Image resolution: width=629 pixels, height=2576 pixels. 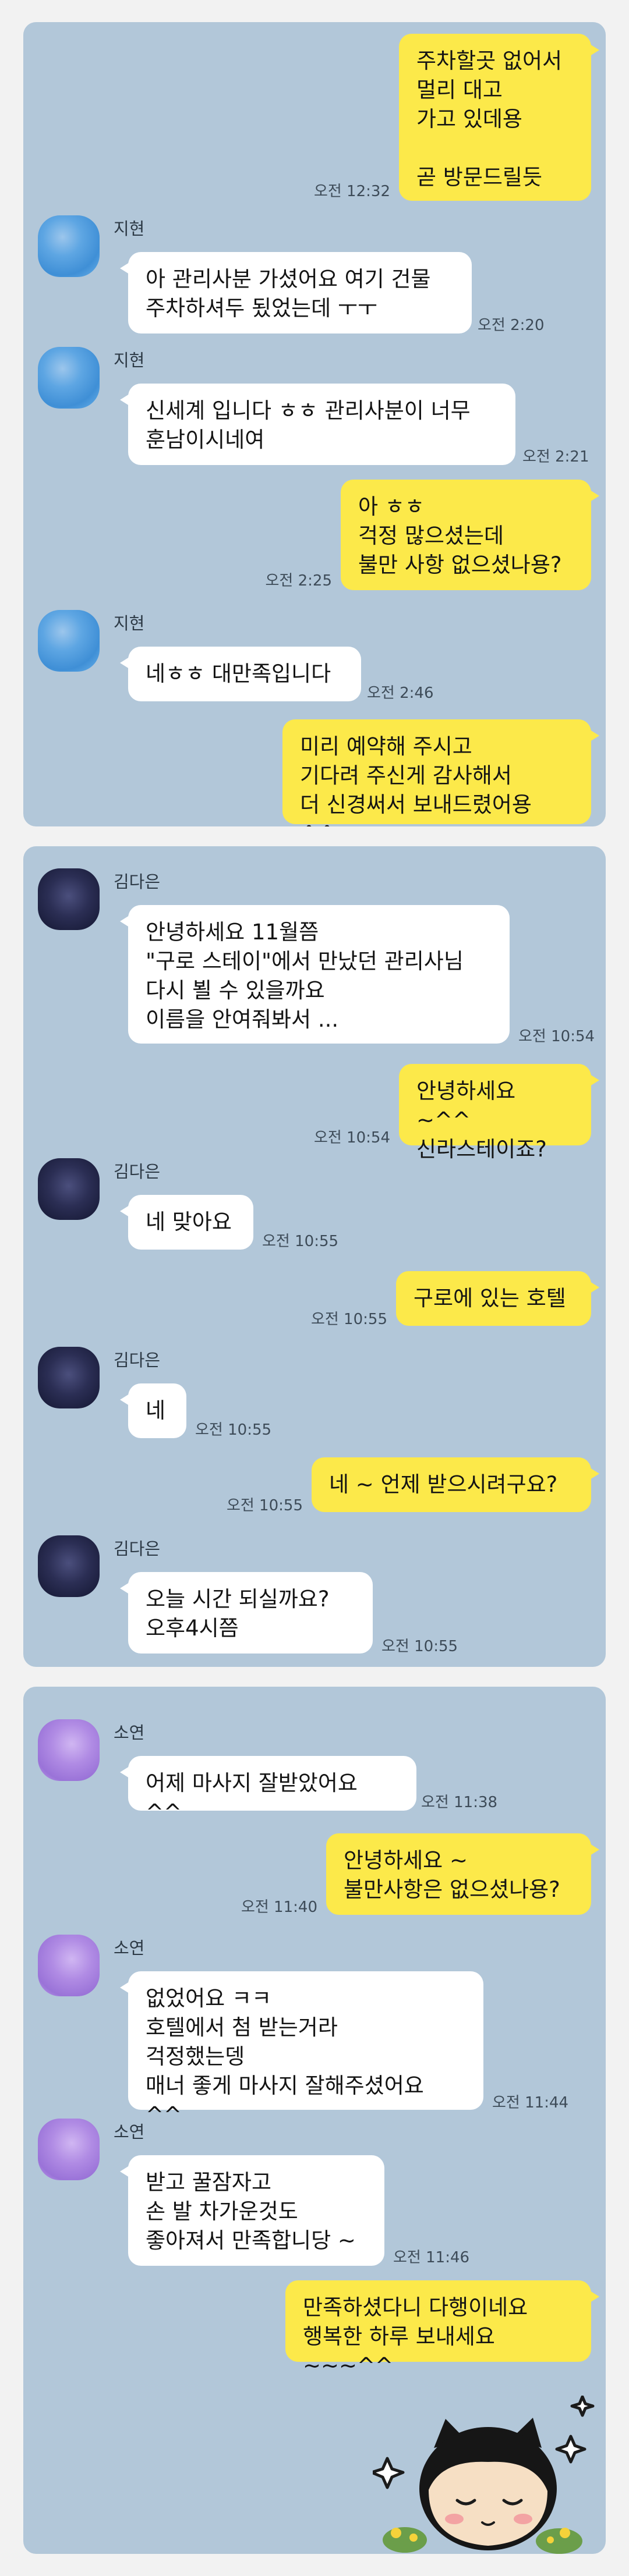 What do you see at coordinates (317, 425) in the screenshot?
I see `incoming-message-bubble: 신세계 입니다 ㅎㅎ 관리사분이 너무 훈남이시네여` at bounding box center [317, 425].